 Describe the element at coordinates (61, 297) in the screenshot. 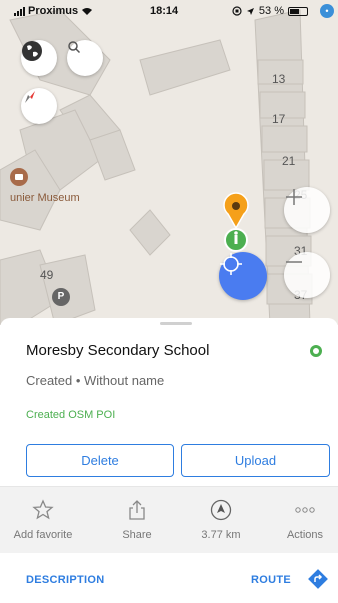

I see `parking-icon: P` at that location.